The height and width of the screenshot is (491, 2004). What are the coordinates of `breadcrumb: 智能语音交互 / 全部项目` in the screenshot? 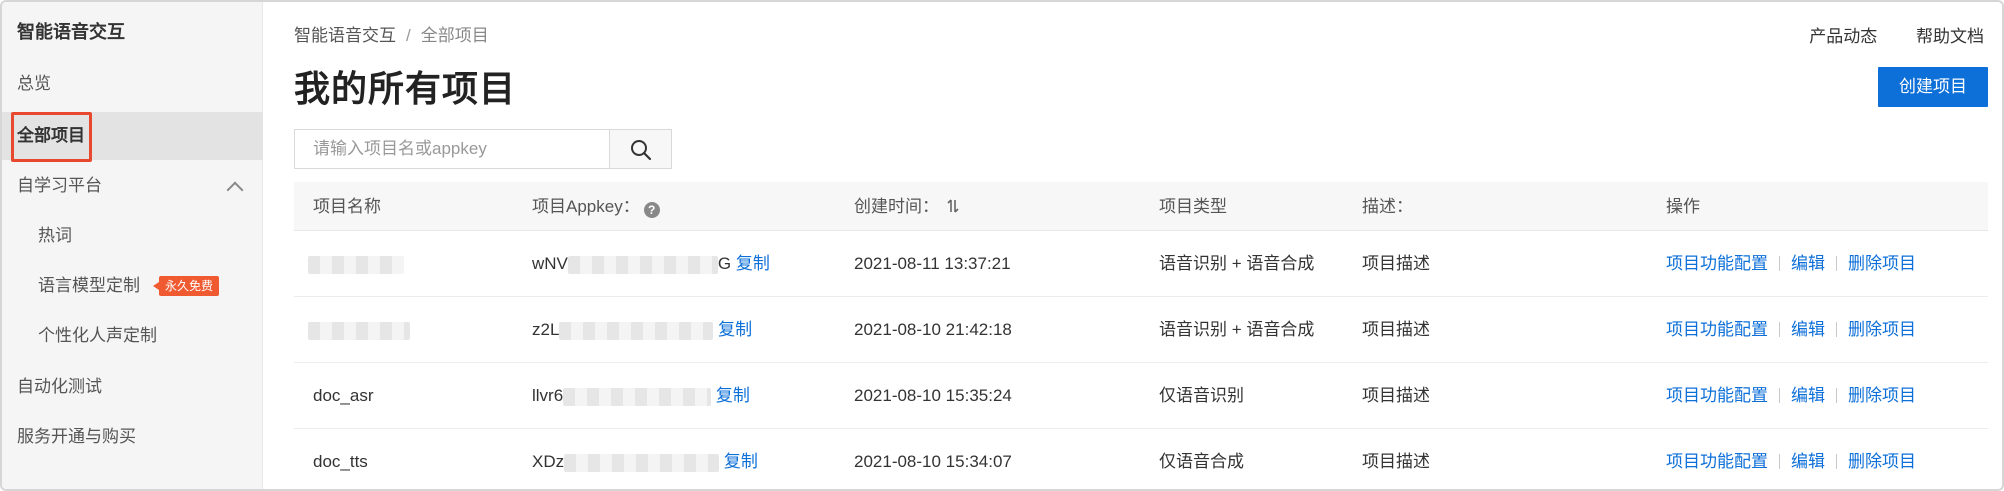 It's located at (391, 33).